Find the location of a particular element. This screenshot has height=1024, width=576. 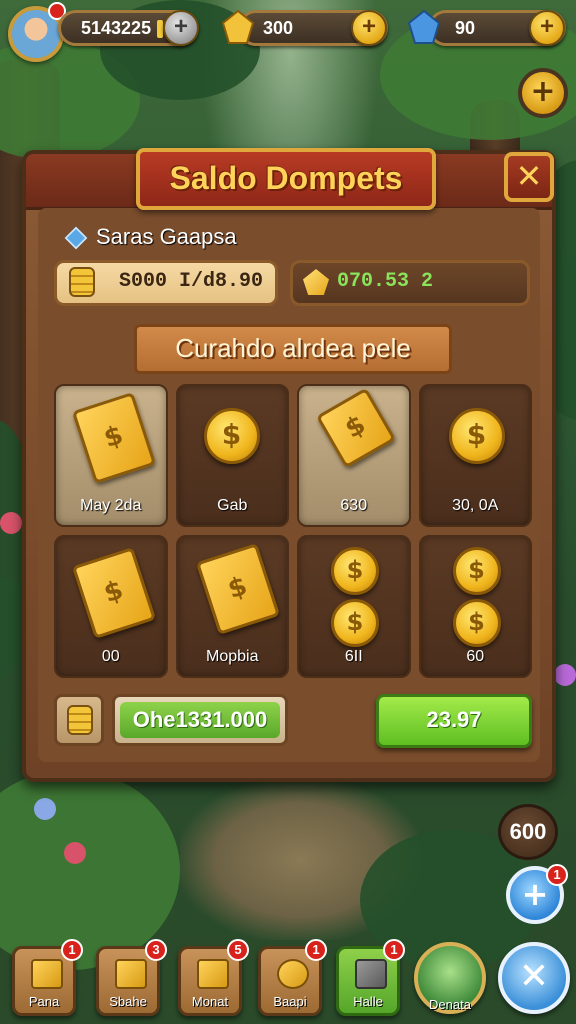

currency-counter: 5143225 + is located at coordinates (128, 28).